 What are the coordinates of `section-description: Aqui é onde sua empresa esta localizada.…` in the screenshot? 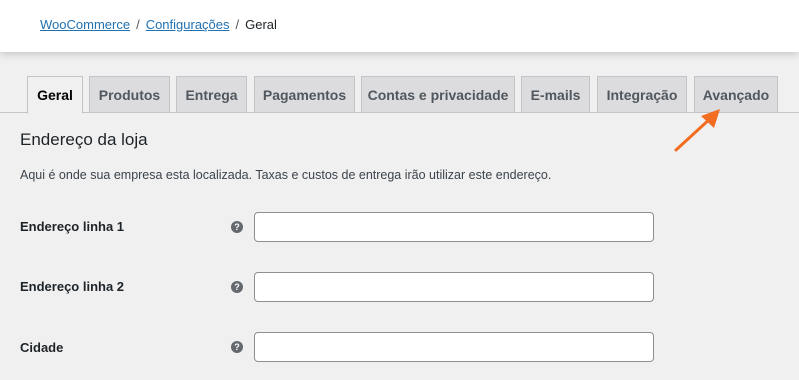 It's located at (286, 175).